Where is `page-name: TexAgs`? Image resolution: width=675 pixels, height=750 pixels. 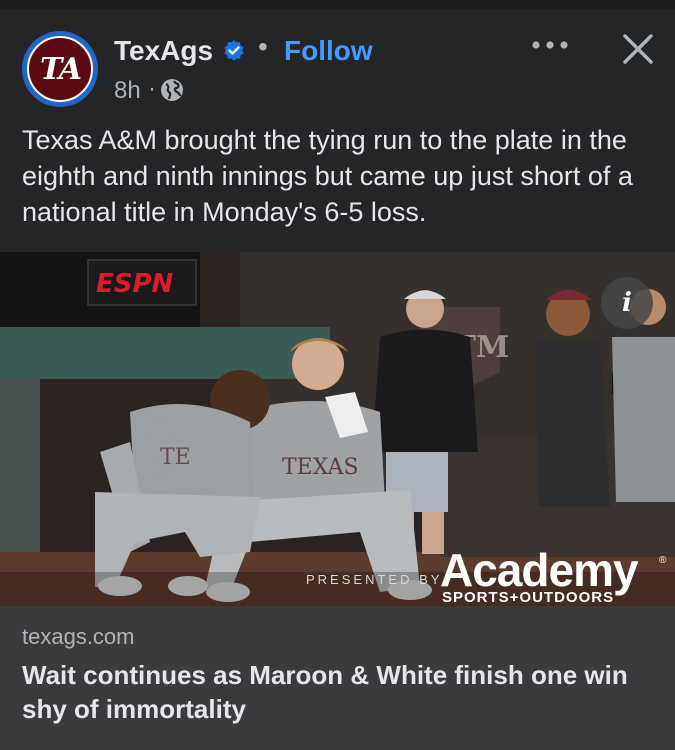
page-name: TexAgs is located at coordinates (163, 51).